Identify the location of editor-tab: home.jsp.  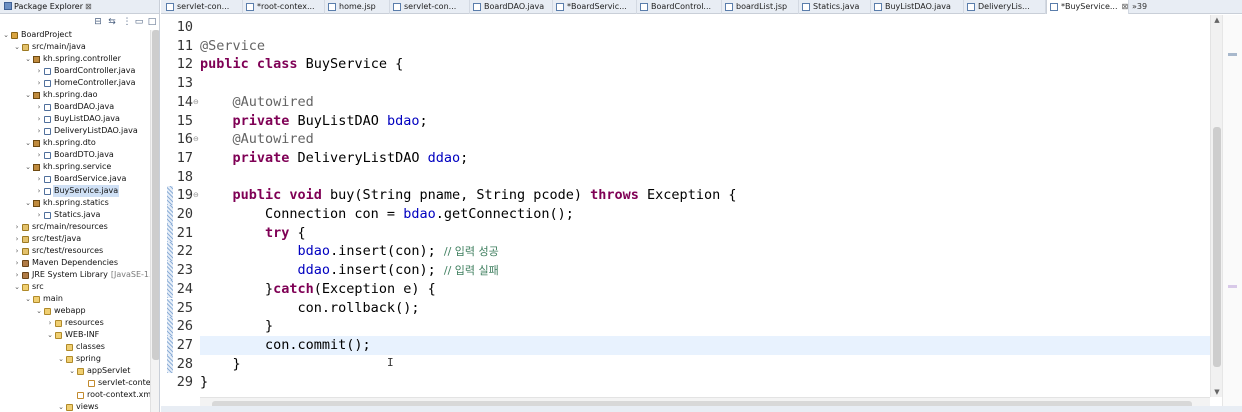
(357, 7).